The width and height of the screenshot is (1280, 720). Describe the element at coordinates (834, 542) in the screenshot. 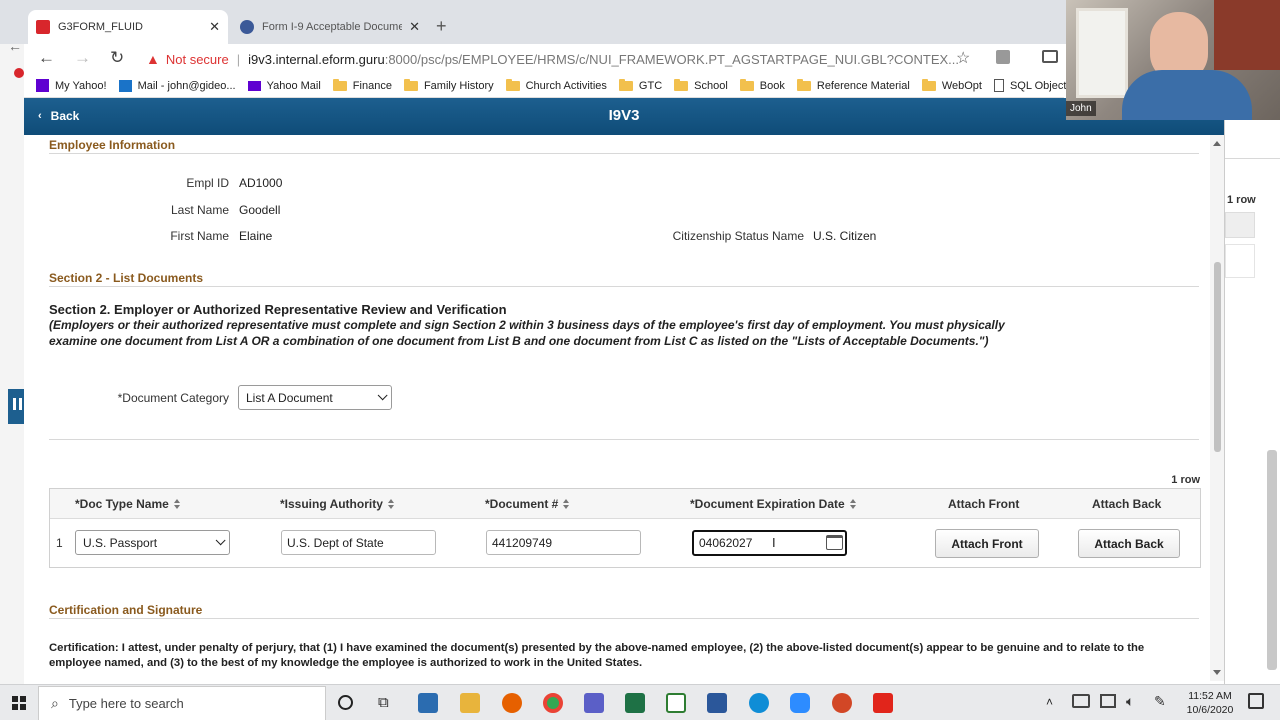

I see `calendar-icon` at that location.